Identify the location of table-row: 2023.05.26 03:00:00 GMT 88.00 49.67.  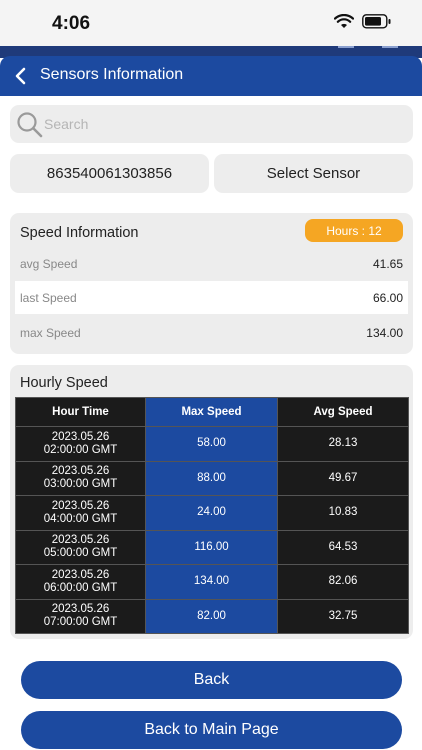
(212, 478).